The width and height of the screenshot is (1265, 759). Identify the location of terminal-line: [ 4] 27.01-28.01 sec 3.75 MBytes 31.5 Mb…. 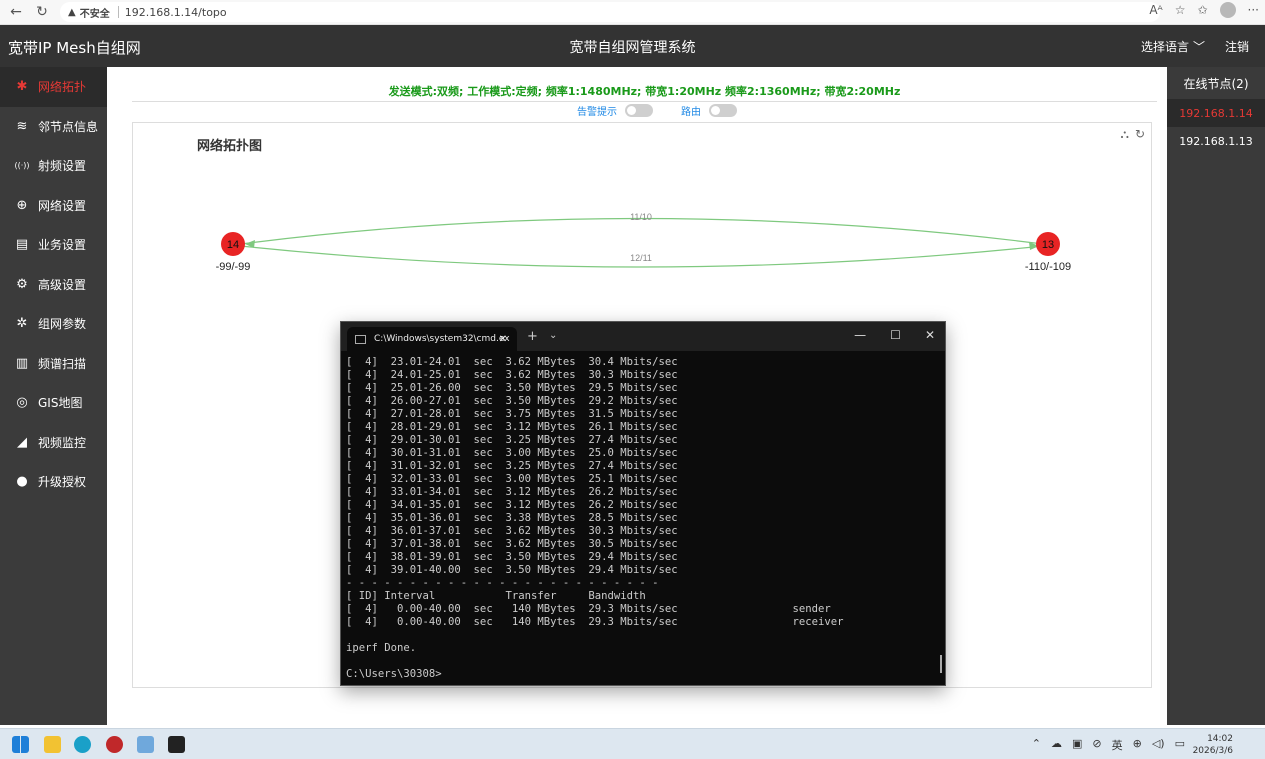
(512, 414).